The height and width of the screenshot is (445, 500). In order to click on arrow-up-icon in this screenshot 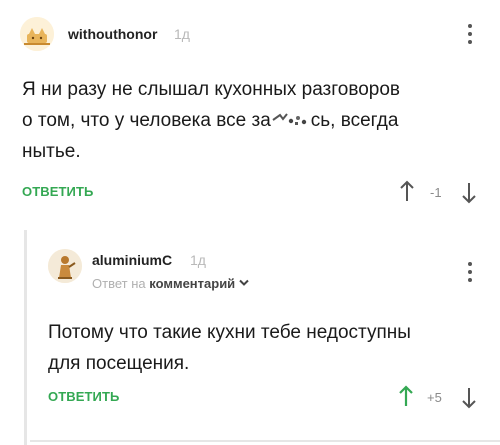, I will do `click(407, 191)`.